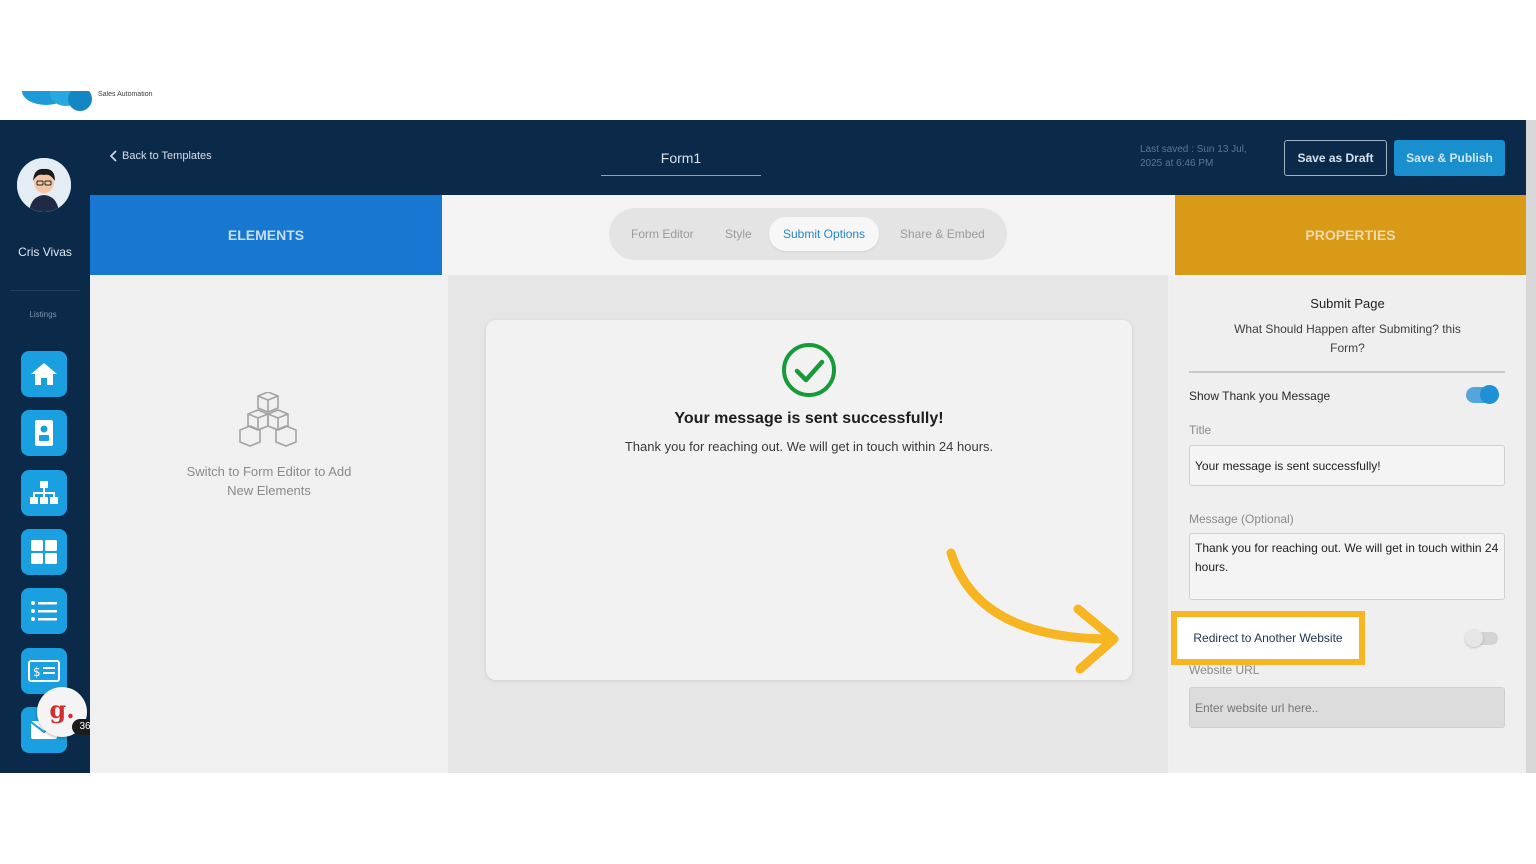  I want to click on list-icon, so click(44, 611).